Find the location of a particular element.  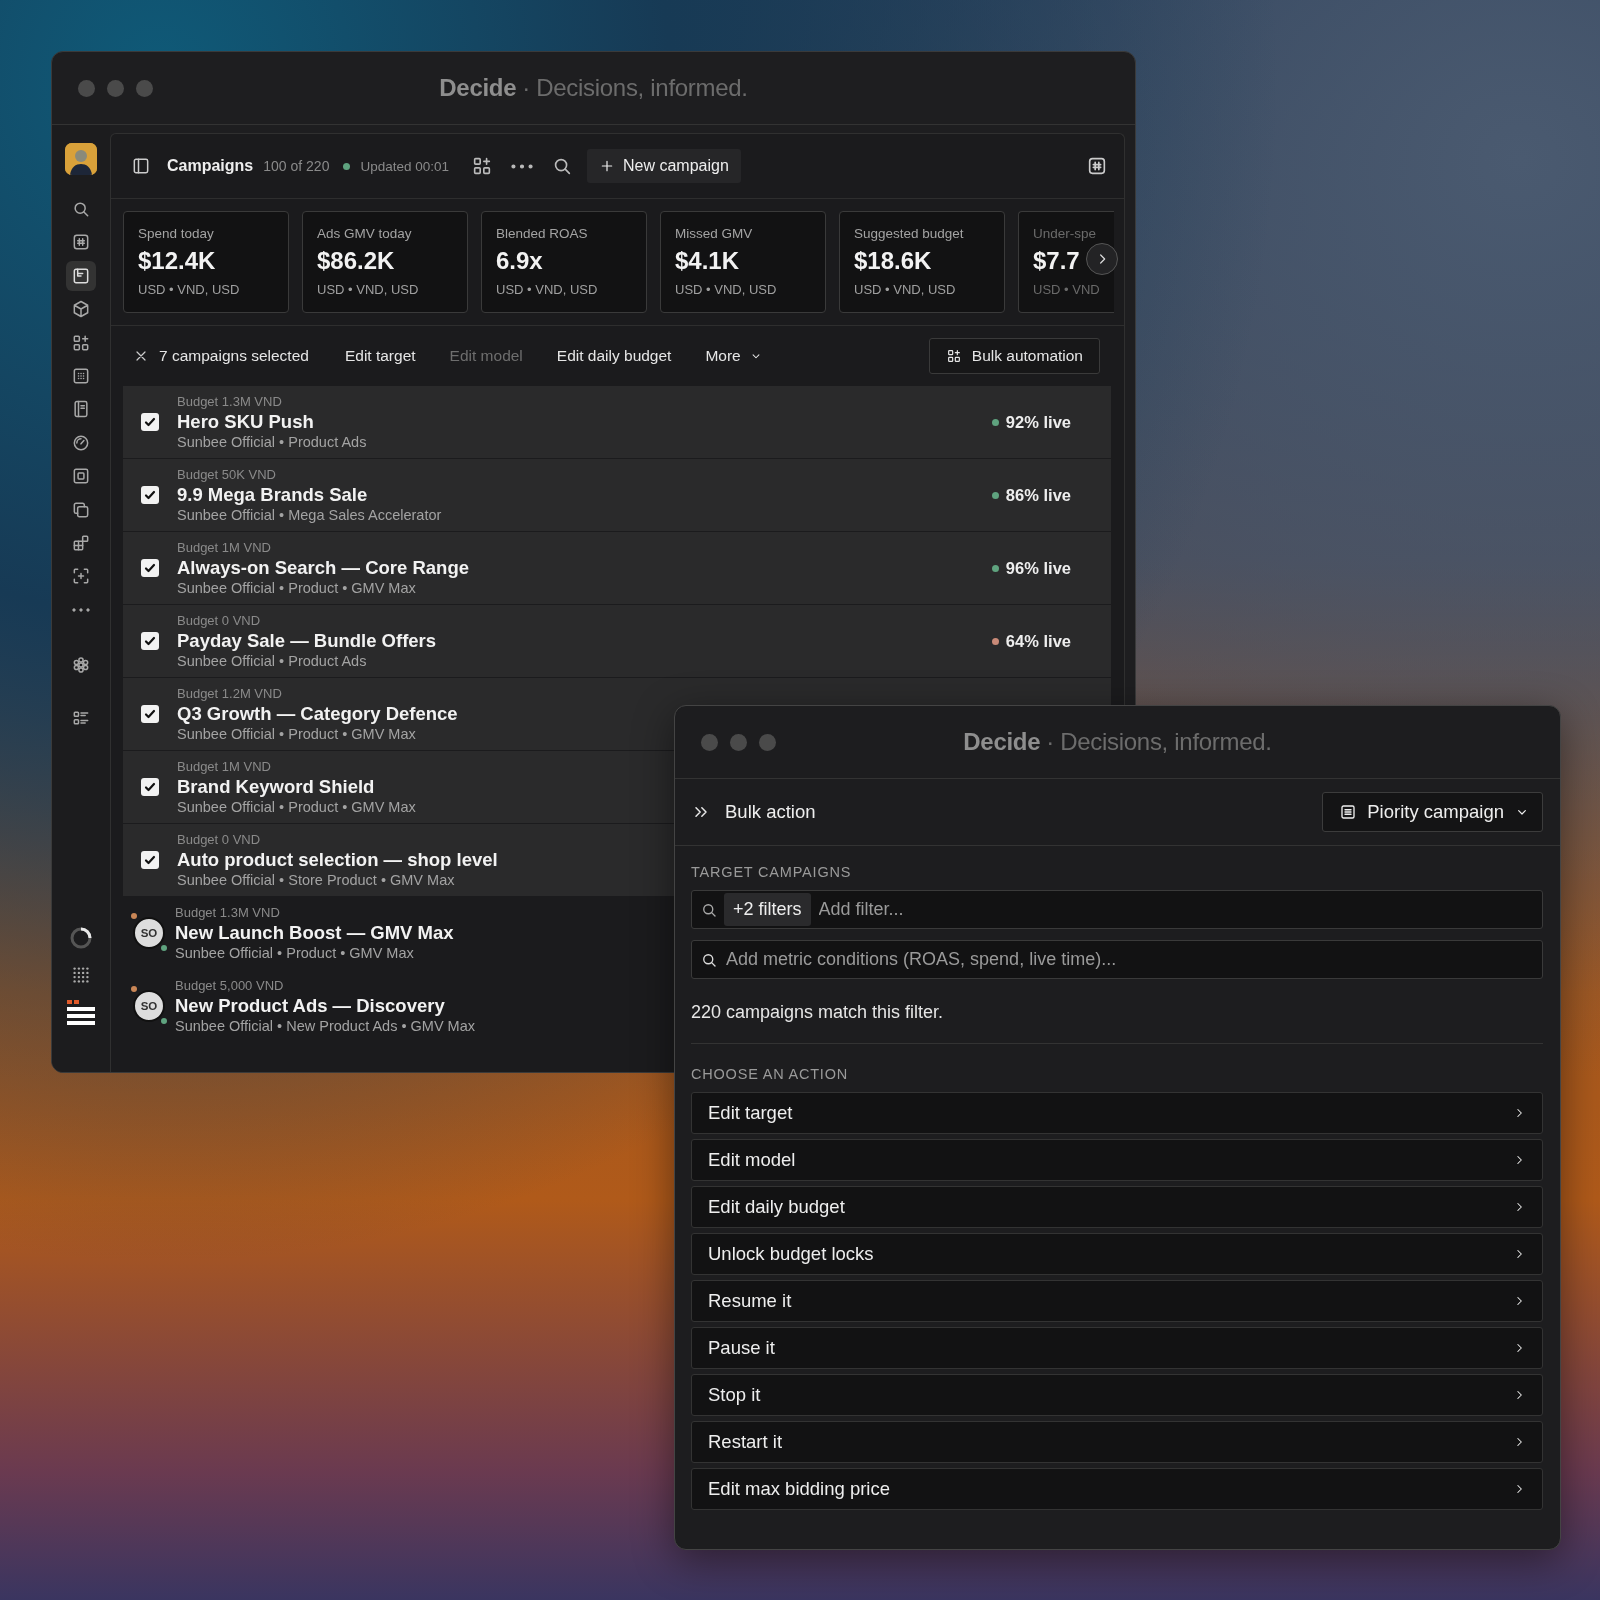

campaign-meta: Sunbee Official • Store Product • GMV Max is located at coordinates (316, 880).